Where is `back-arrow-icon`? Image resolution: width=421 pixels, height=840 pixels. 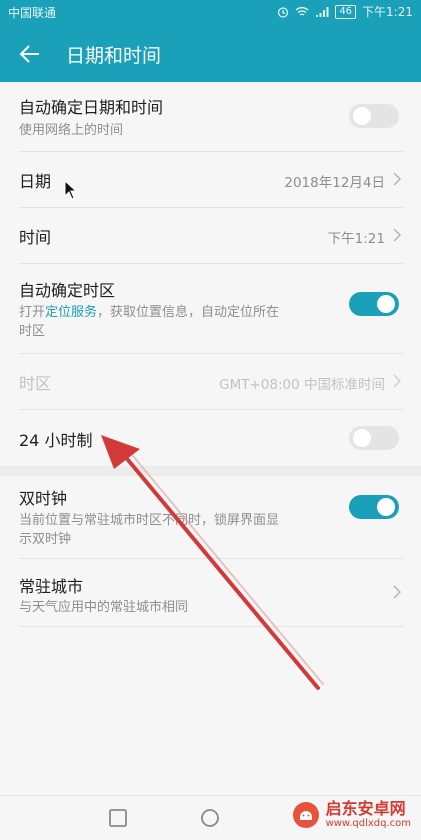 back-arrow-icon is located at coordinates (29, 54).